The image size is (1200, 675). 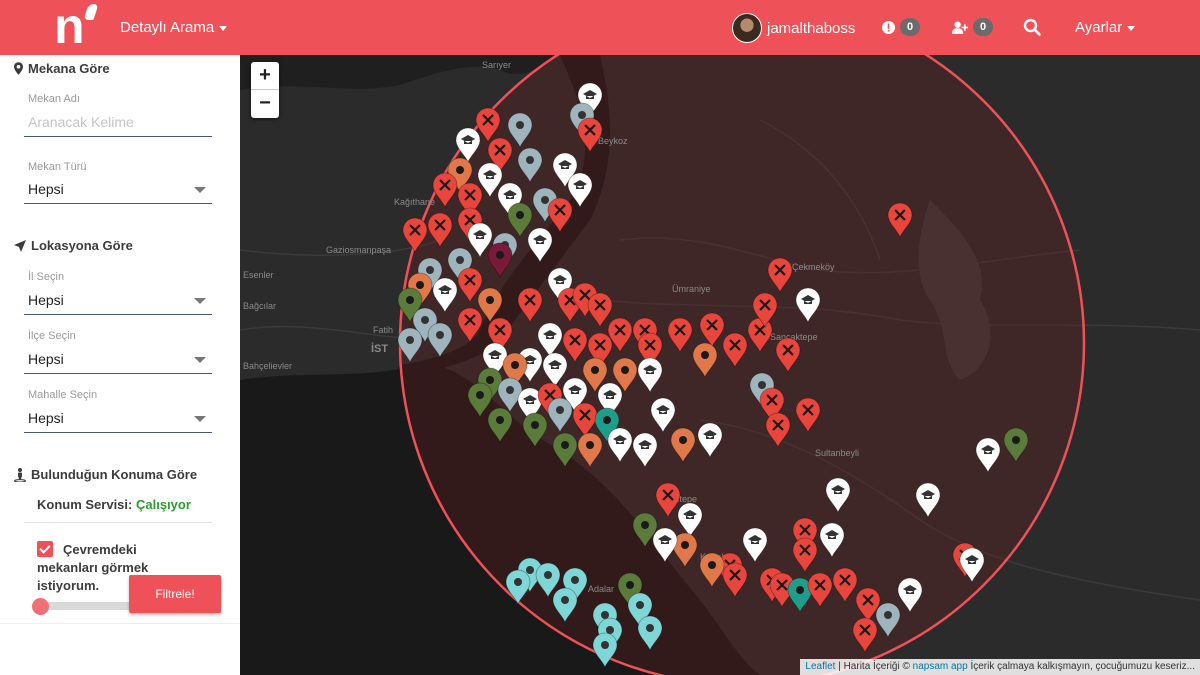 I want to click on sidebar-footer, so click(x=120, y=649).